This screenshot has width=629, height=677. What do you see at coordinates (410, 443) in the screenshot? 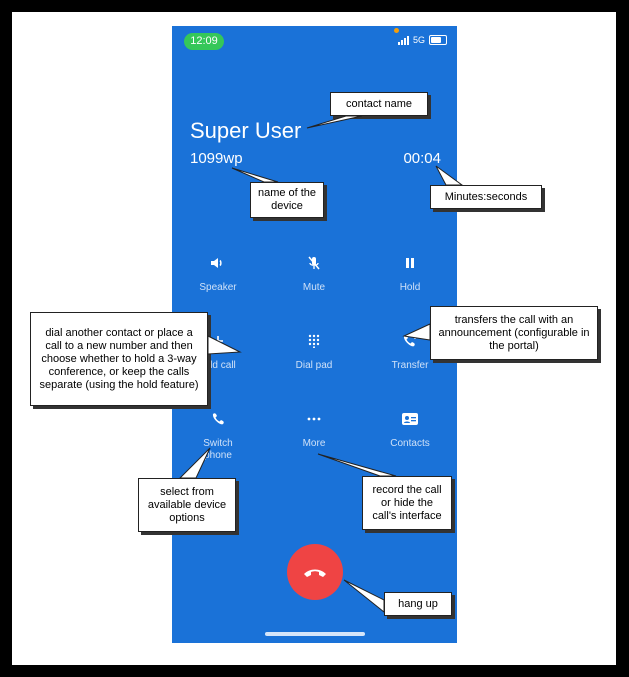
I see `contacts-label: Contacts` at bounding box center [410, 443].